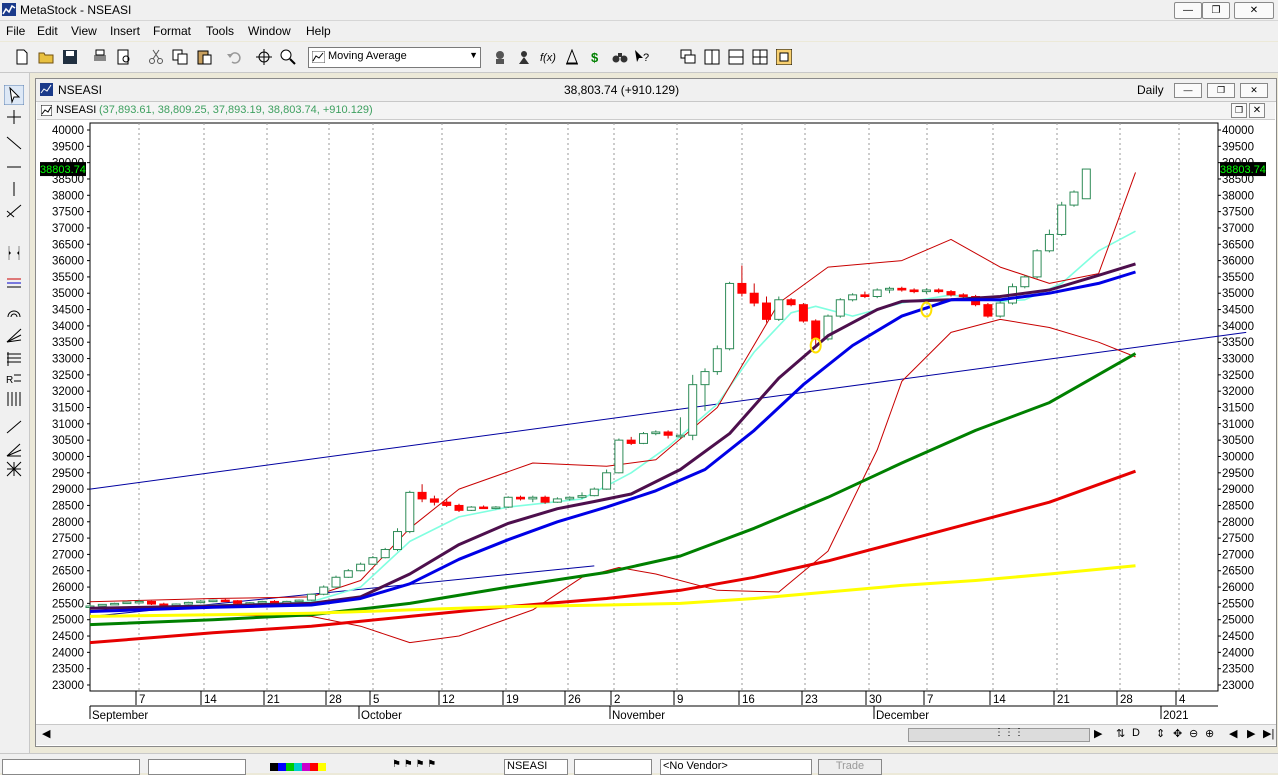  What do you see at coordinates (1254, 10) in the screenshot?
I see `close-button: ✕` at bounding box center [1254, 10].